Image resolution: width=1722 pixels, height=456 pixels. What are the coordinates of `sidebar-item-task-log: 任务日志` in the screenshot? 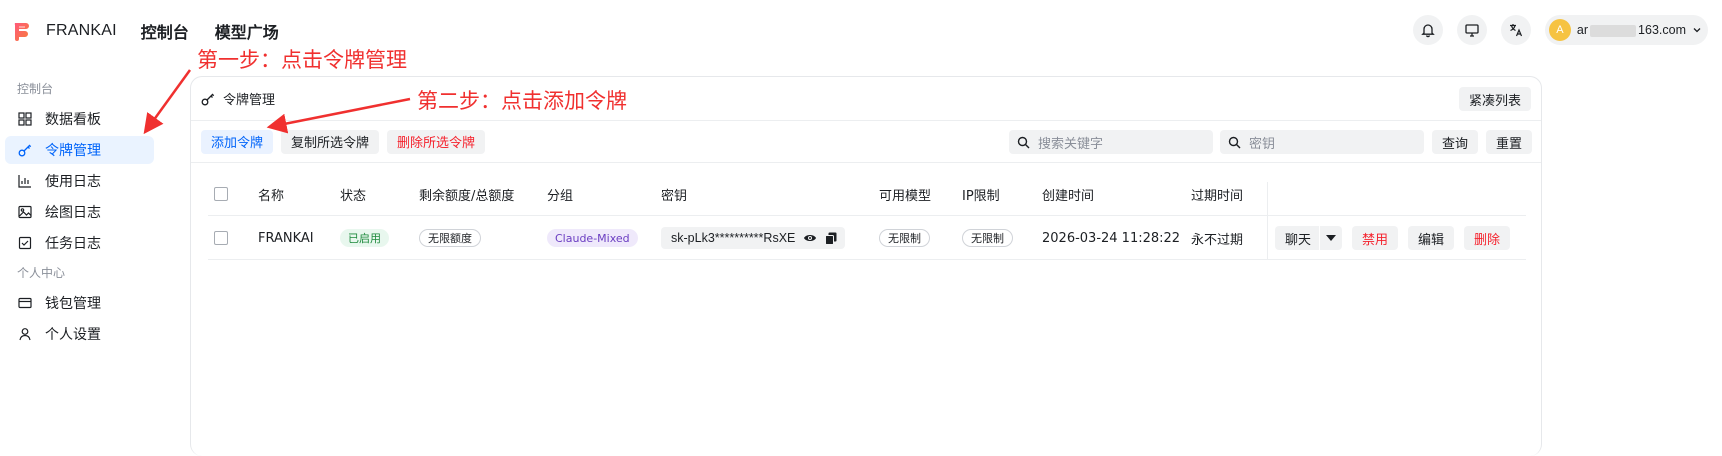 It's located at (79, 243).